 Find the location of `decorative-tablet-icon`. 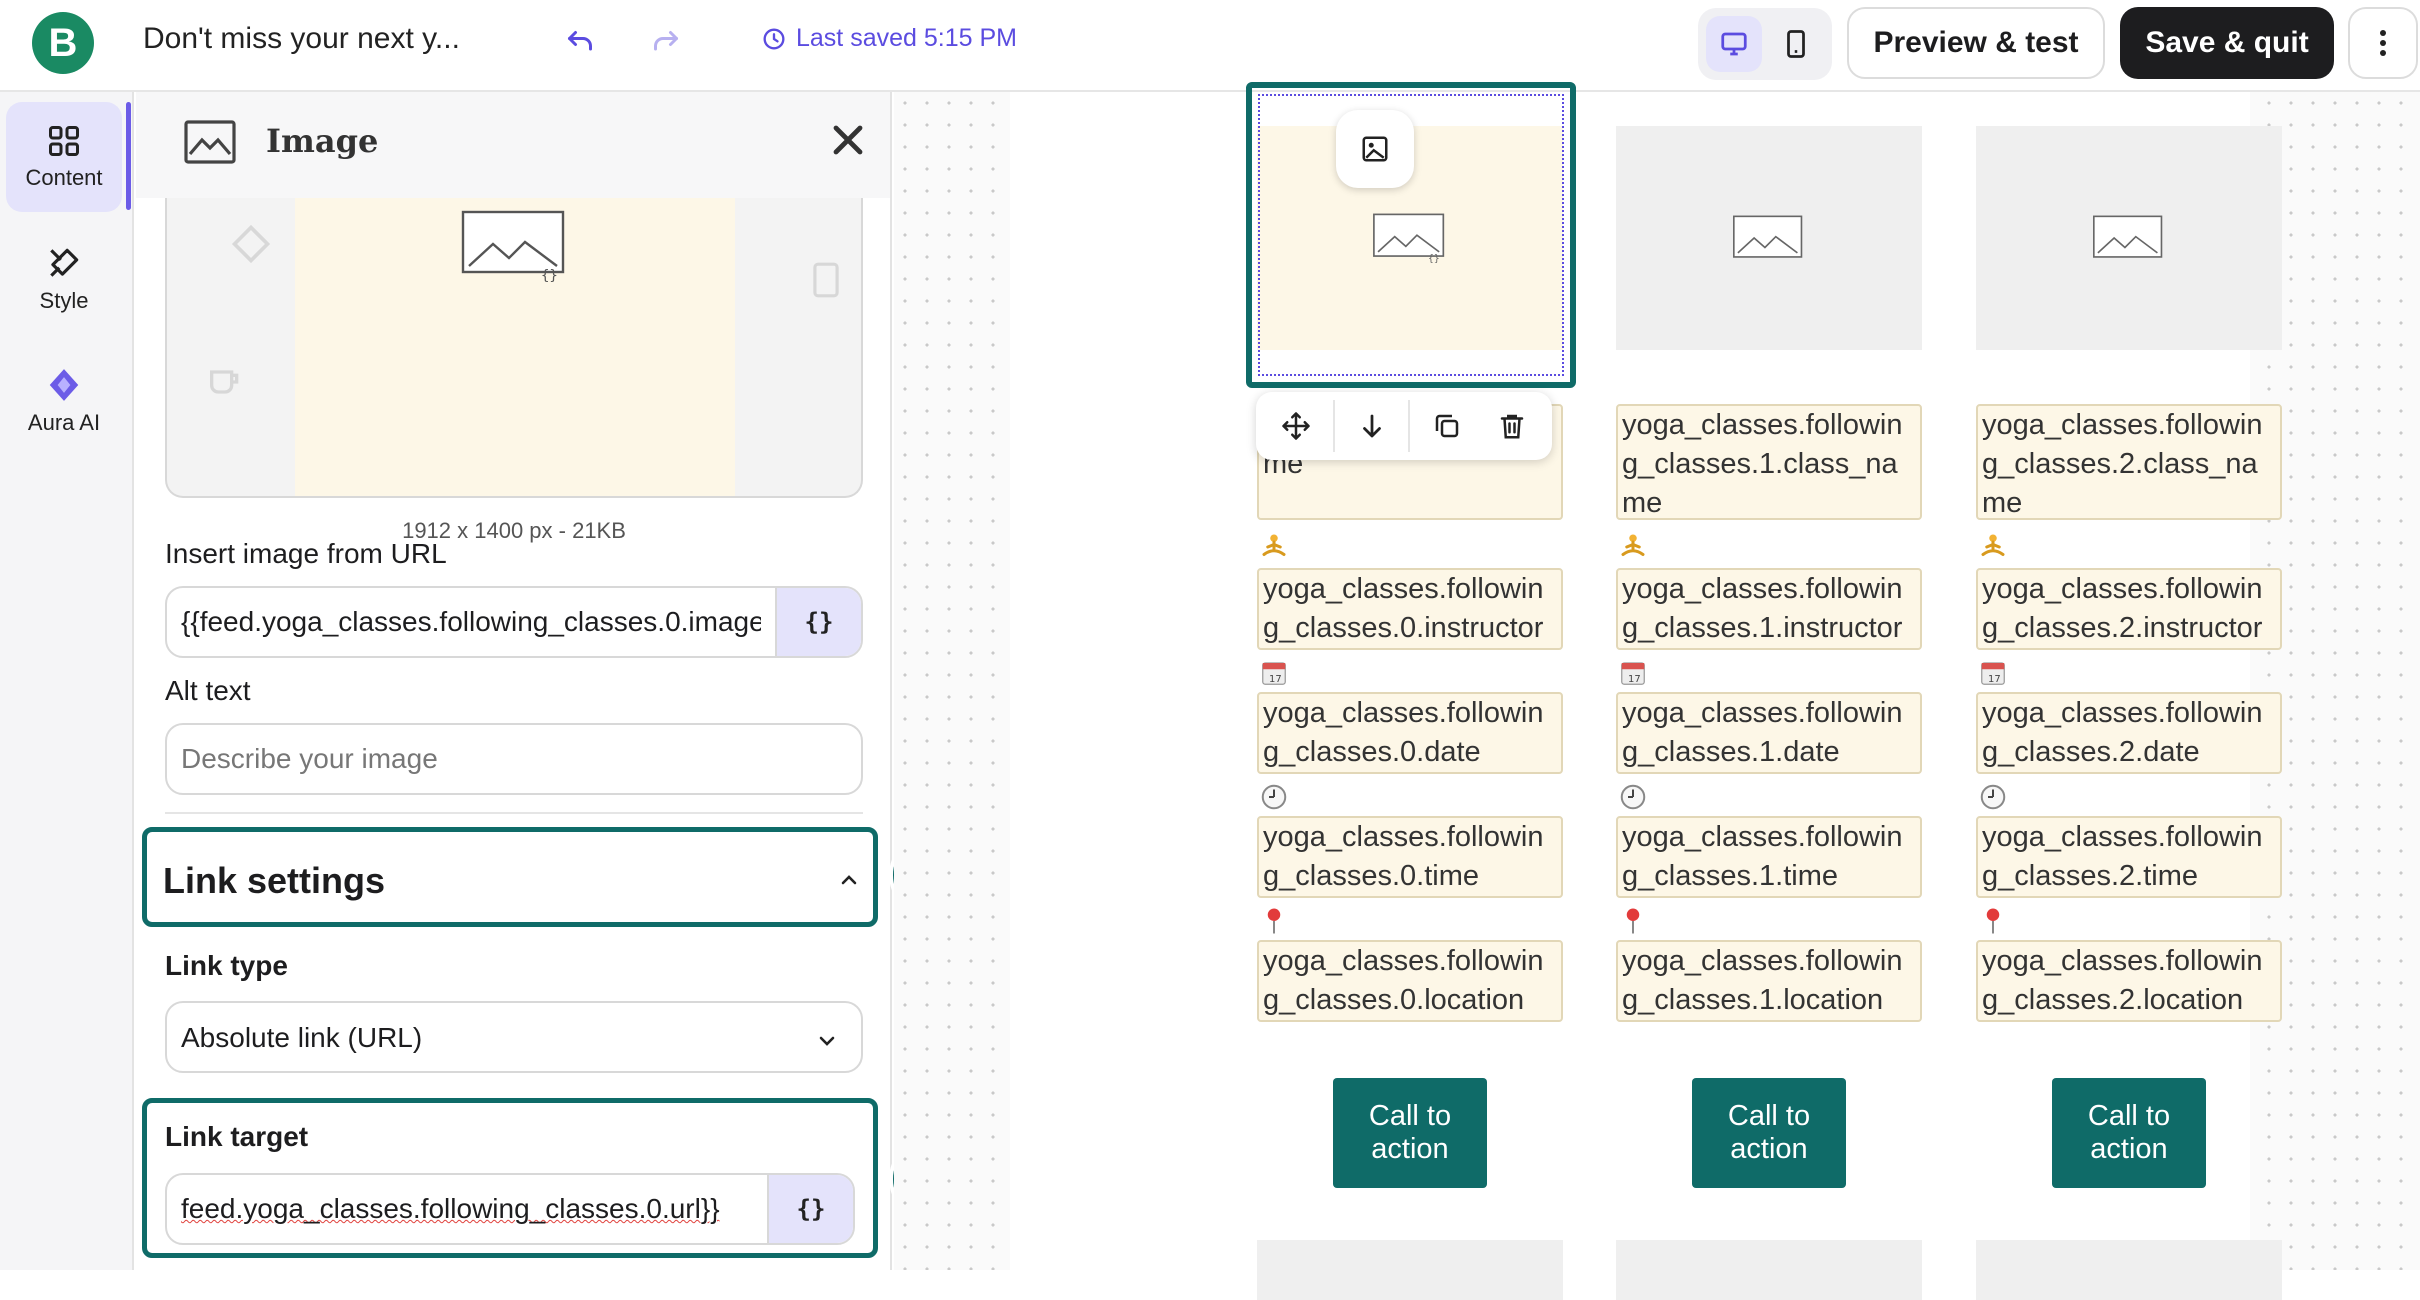

decorative-tablet-icon is located at coordinates (826, 280).